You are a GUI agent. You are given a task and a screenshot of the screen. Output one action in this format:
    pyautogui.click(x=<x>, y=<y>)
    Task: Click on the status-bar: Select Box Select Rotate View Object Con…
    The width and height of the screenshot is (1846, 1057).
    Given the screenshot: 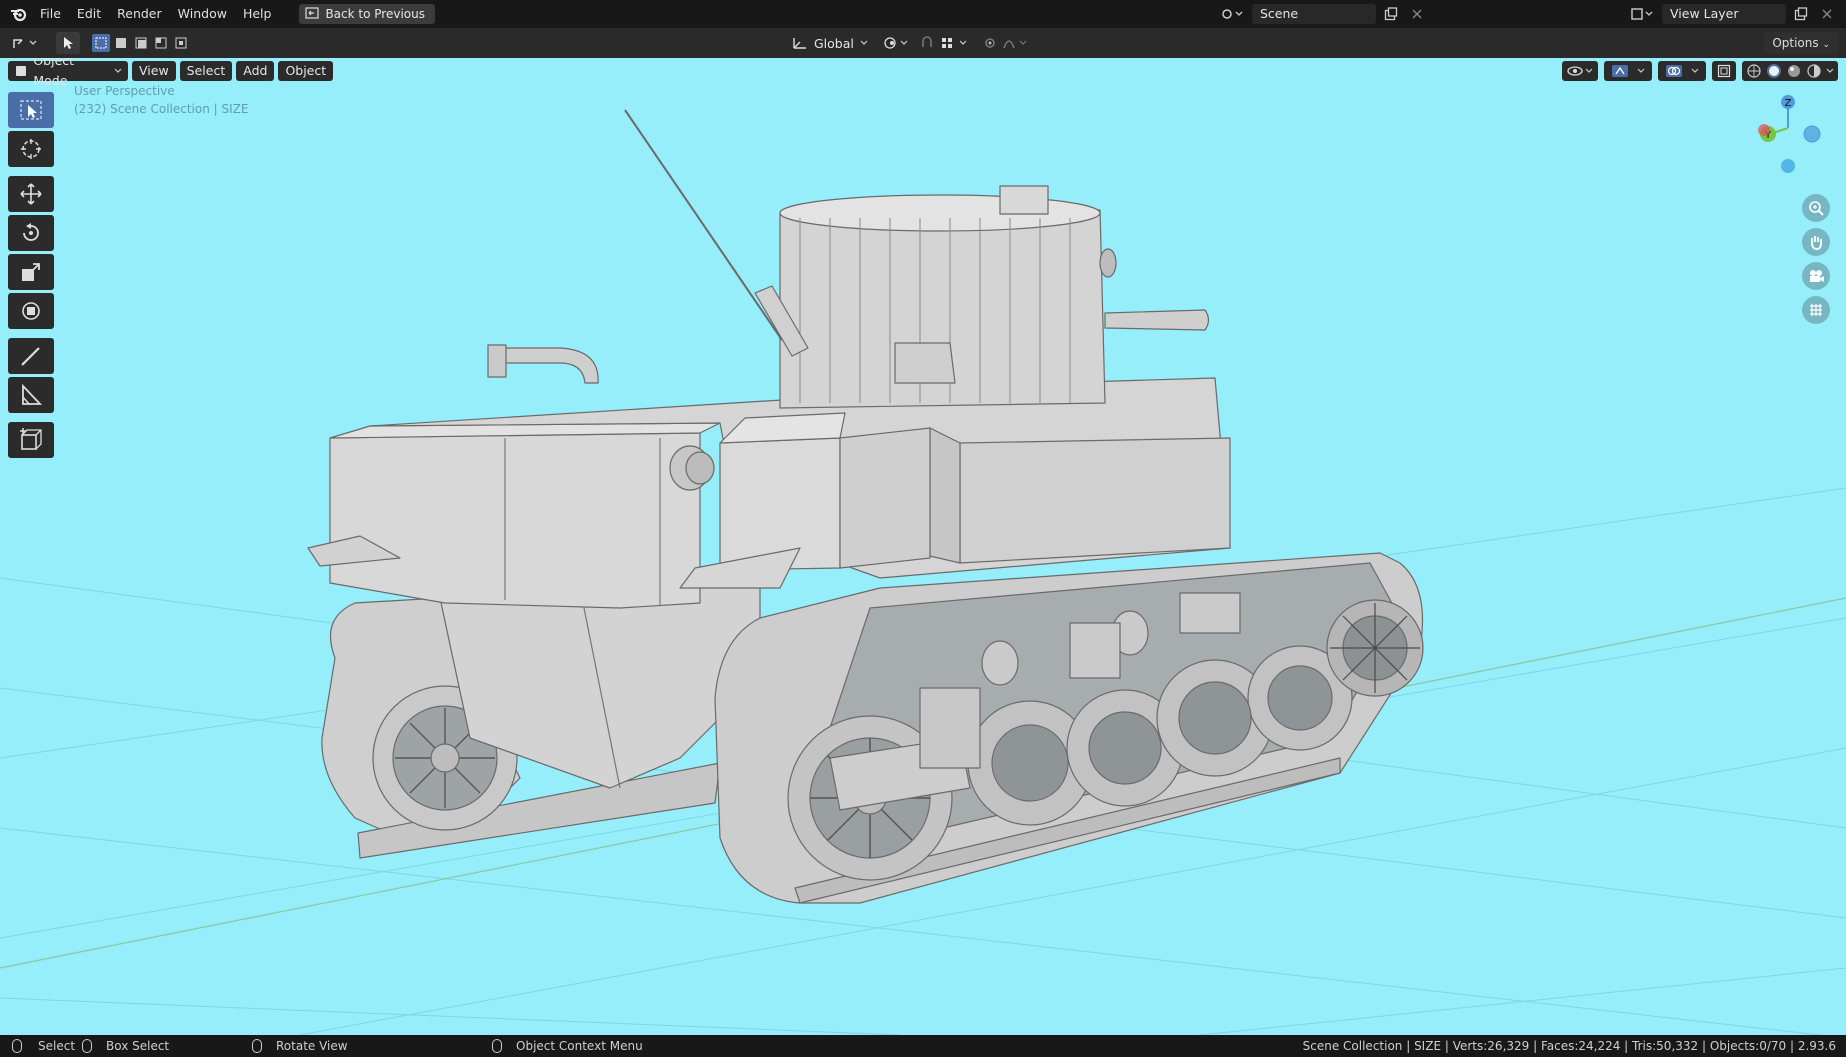 What is the action you would take?
    pyautogui.click(x=923, y=1046)
    